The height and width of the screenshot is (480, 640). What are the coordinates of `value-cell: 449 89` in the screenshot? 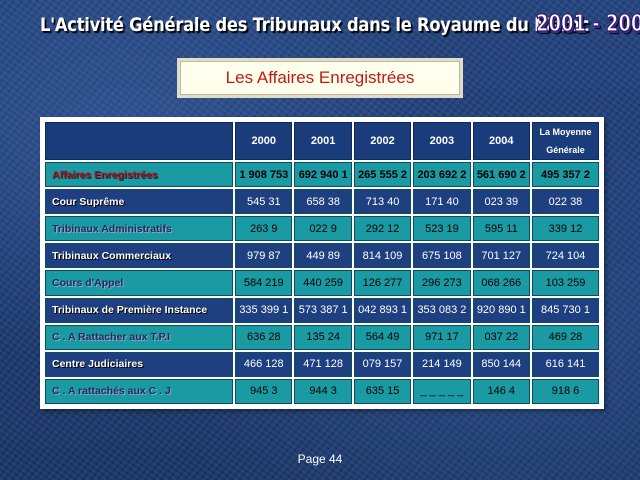 It's located at (323, 256).